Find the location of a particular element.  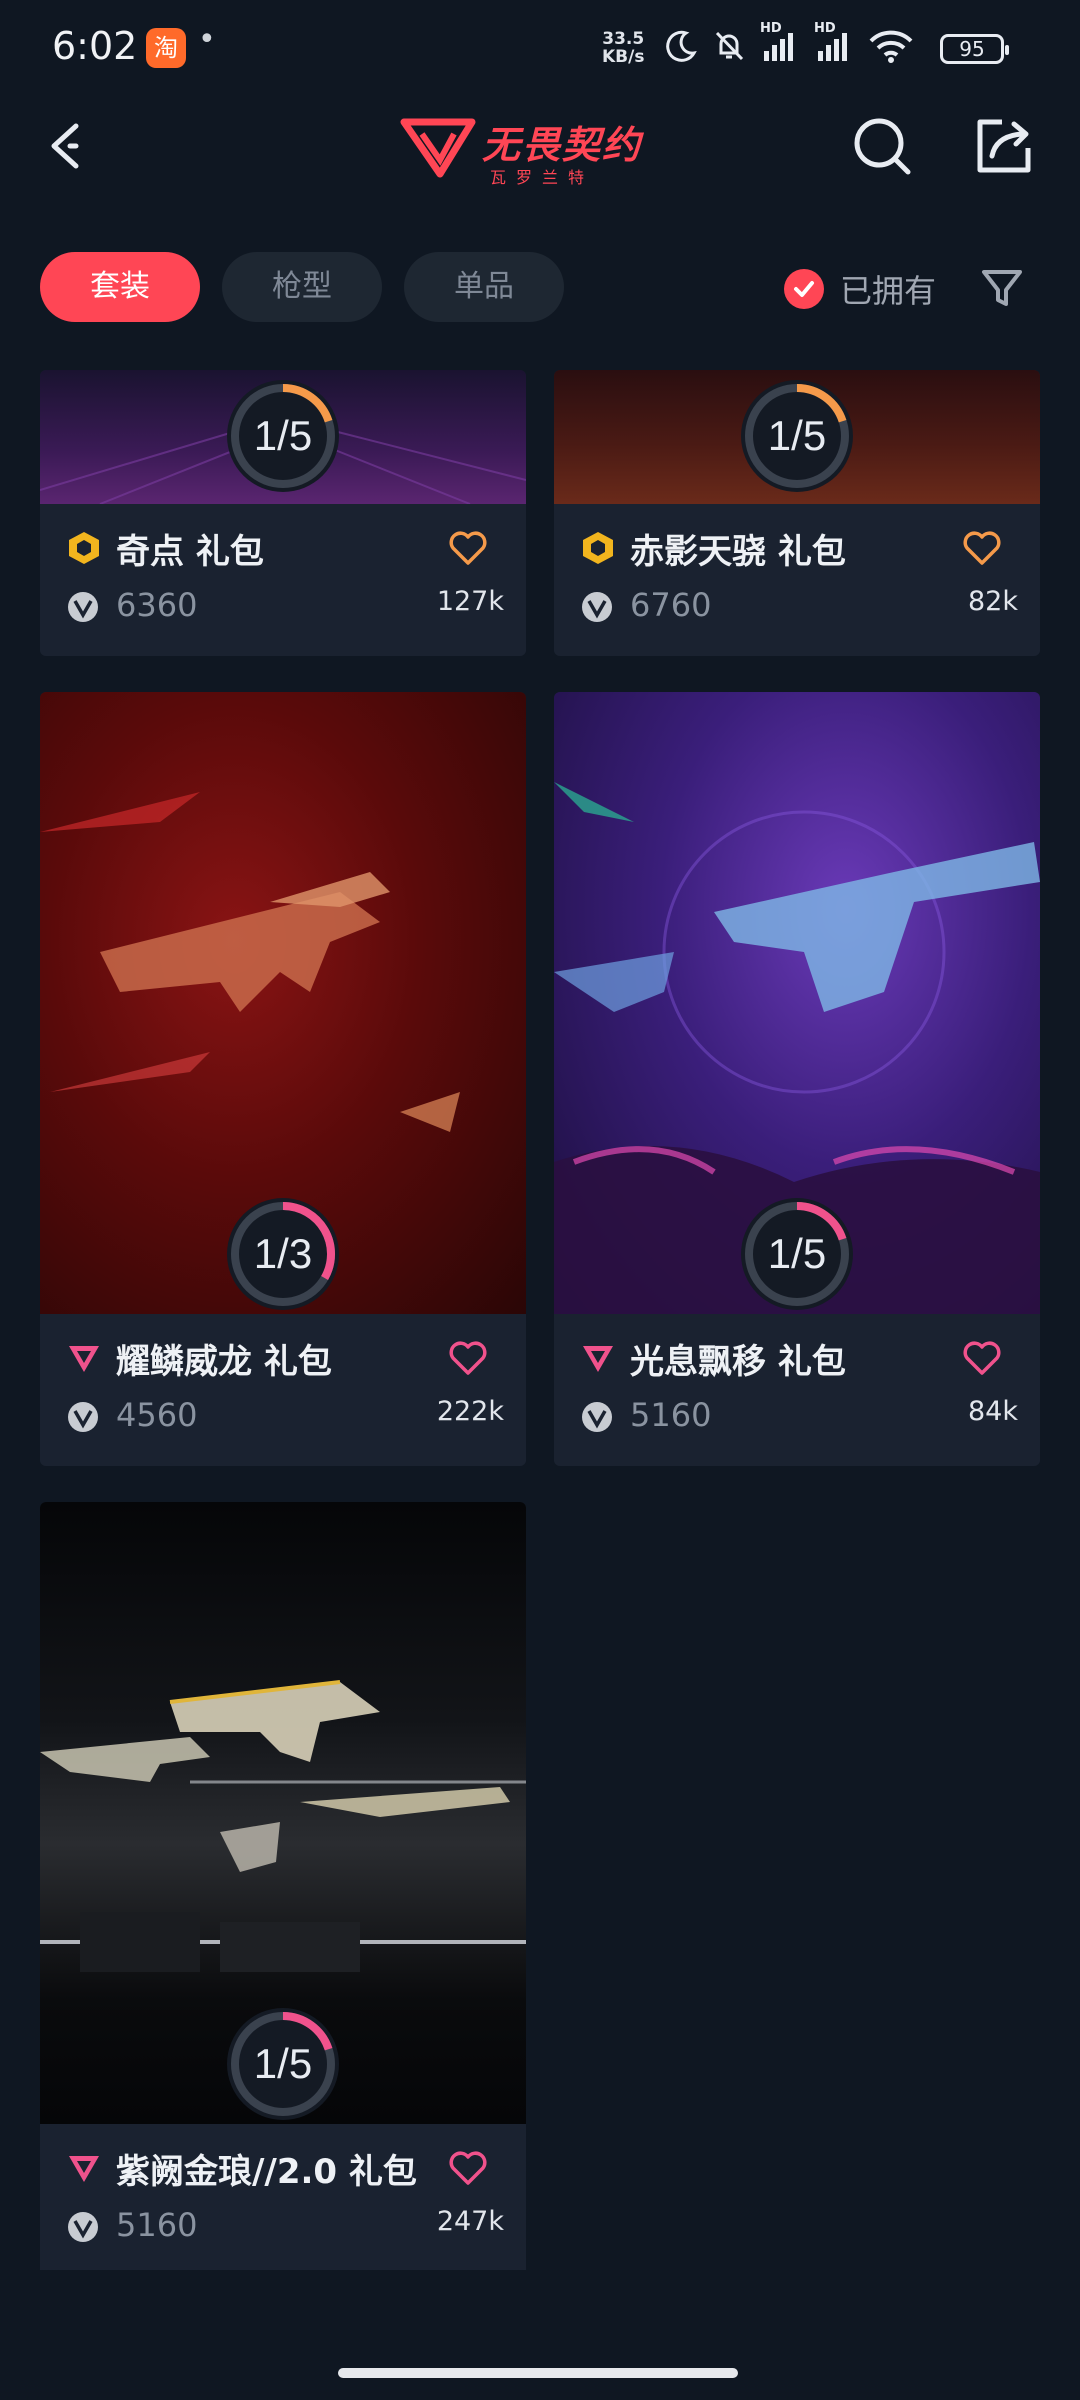

signal-2-icon: HD is located at coordinates (834, 44).